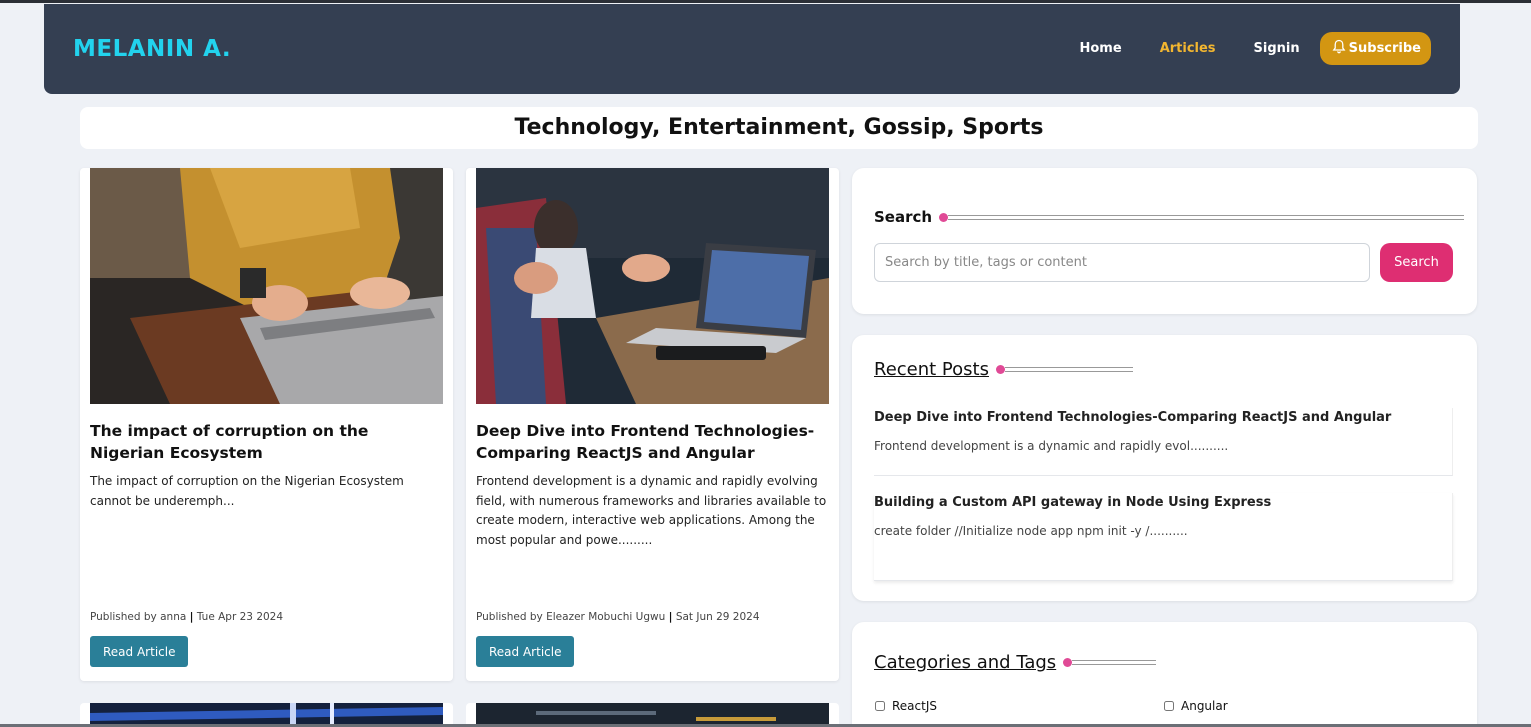 The width and height of the screenshot is (1531, 727). What do you see at coordinates (173, 617) in the screenshot?
I see `article-author: anna` at bounding box center [173, 617].